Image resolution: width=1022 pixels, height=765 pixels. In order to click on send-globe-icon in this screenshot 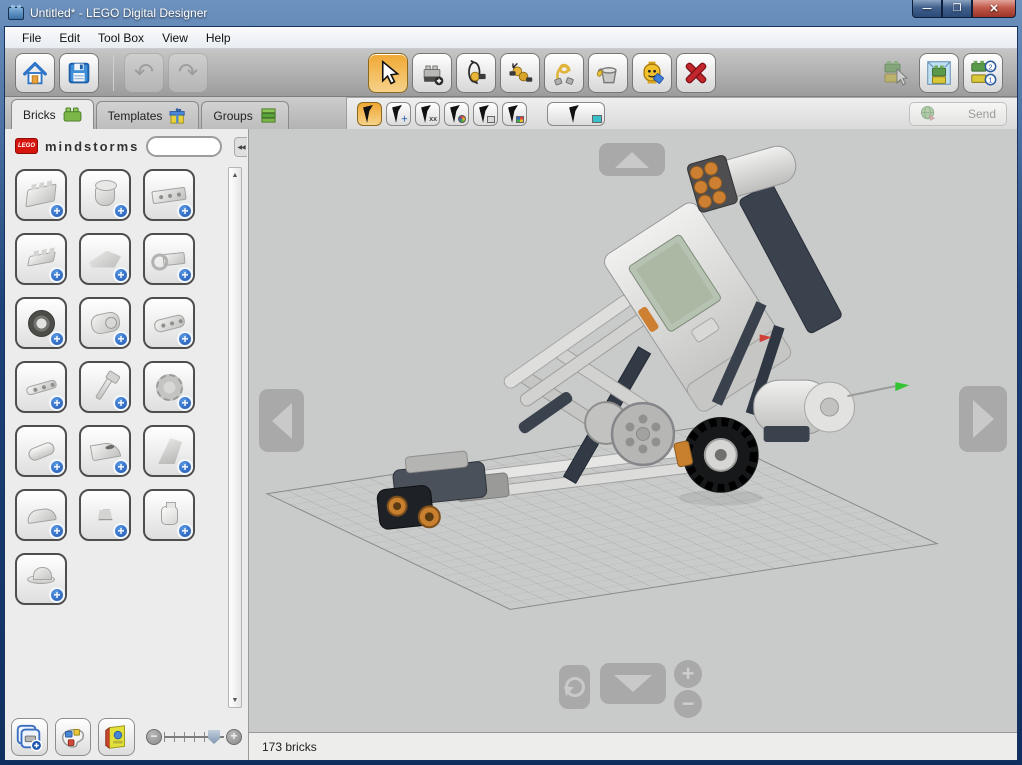, I will do `click(928, 113)`.